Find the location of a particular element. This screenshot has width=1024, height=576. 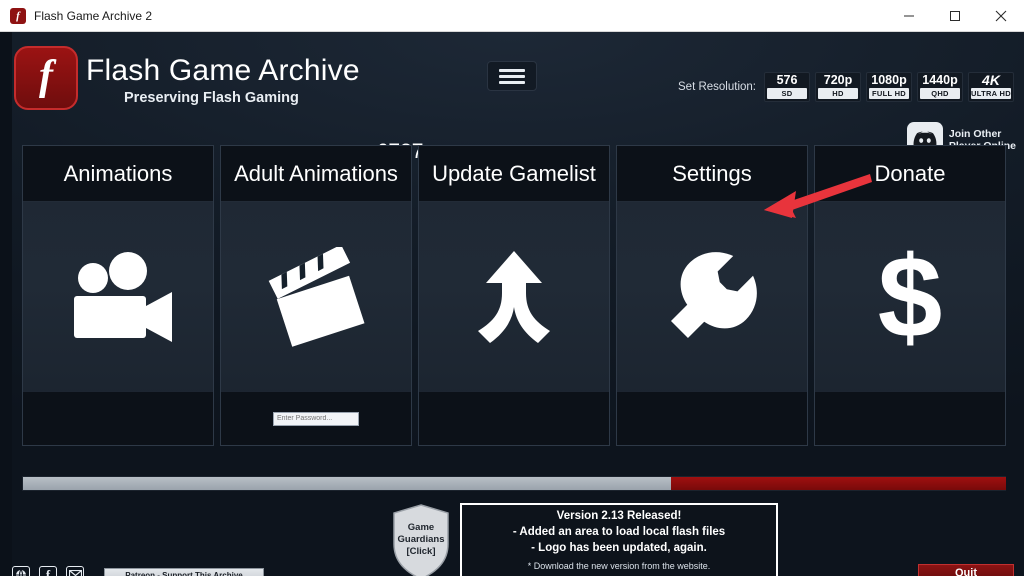

resolution-option-top: 720p is located at coordinates (838, 80).